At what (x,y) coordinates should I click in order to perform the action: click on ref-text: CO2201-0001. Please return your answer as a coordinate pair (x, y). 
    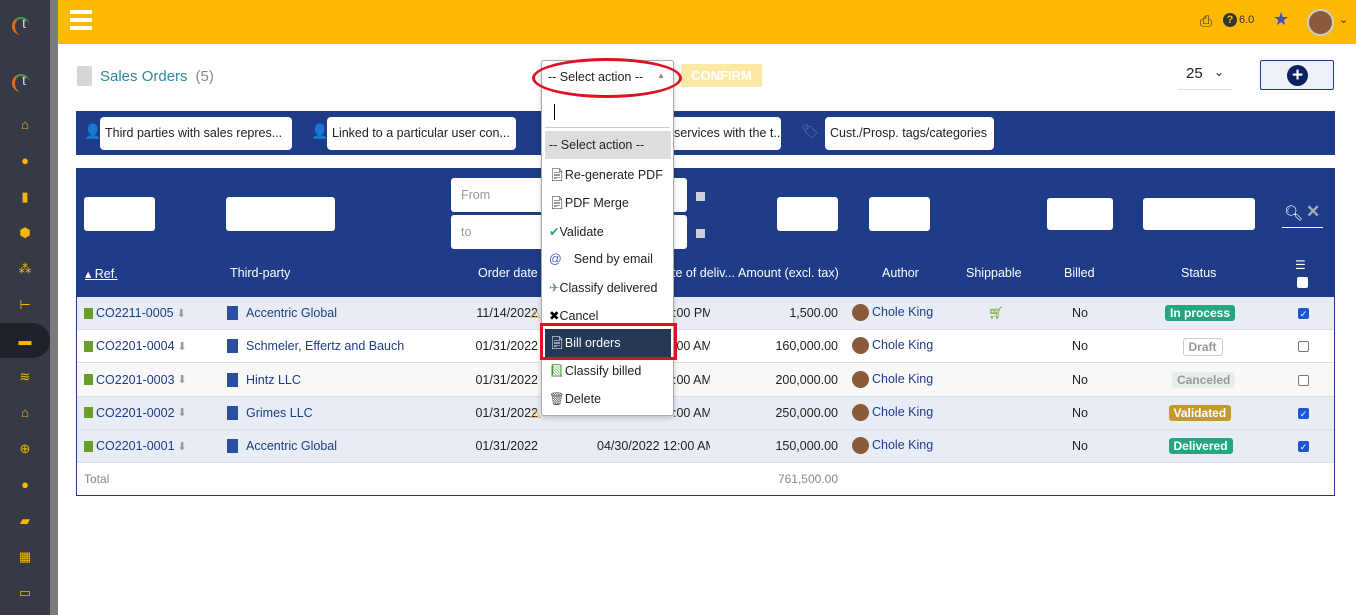
    Looking at the image, I should click on (135, 446).